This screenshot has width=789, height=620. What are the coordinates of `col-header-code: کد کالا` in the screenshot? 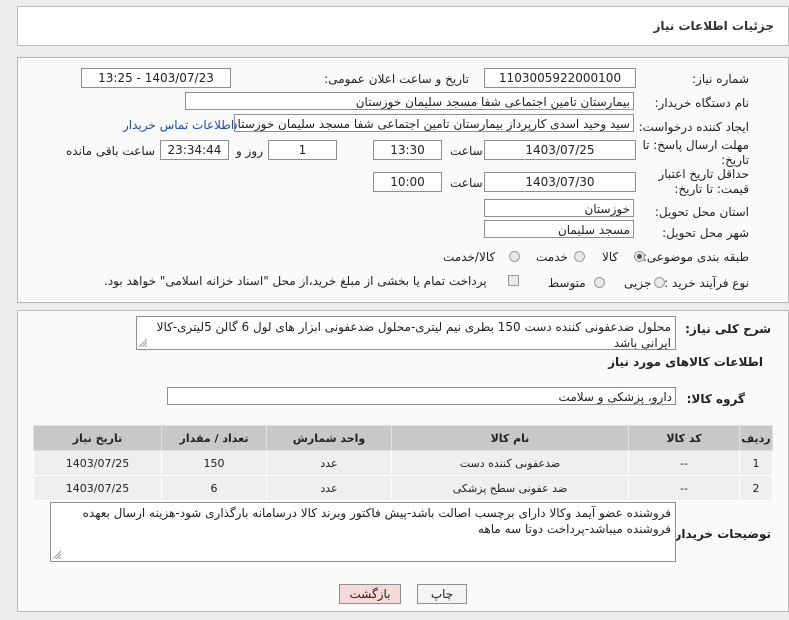 It's located at (684, 438).